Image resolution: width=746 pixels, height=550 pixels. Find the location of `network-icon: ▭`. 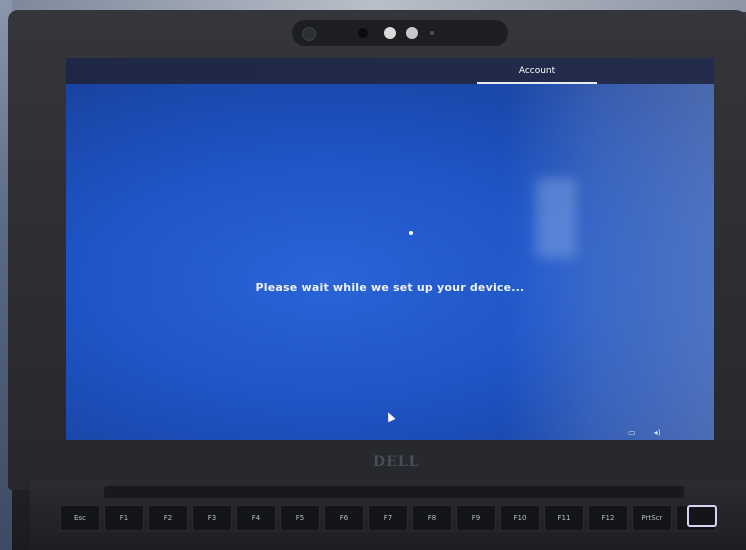

network-icon: ▭ is located at coordinates (632, 432).